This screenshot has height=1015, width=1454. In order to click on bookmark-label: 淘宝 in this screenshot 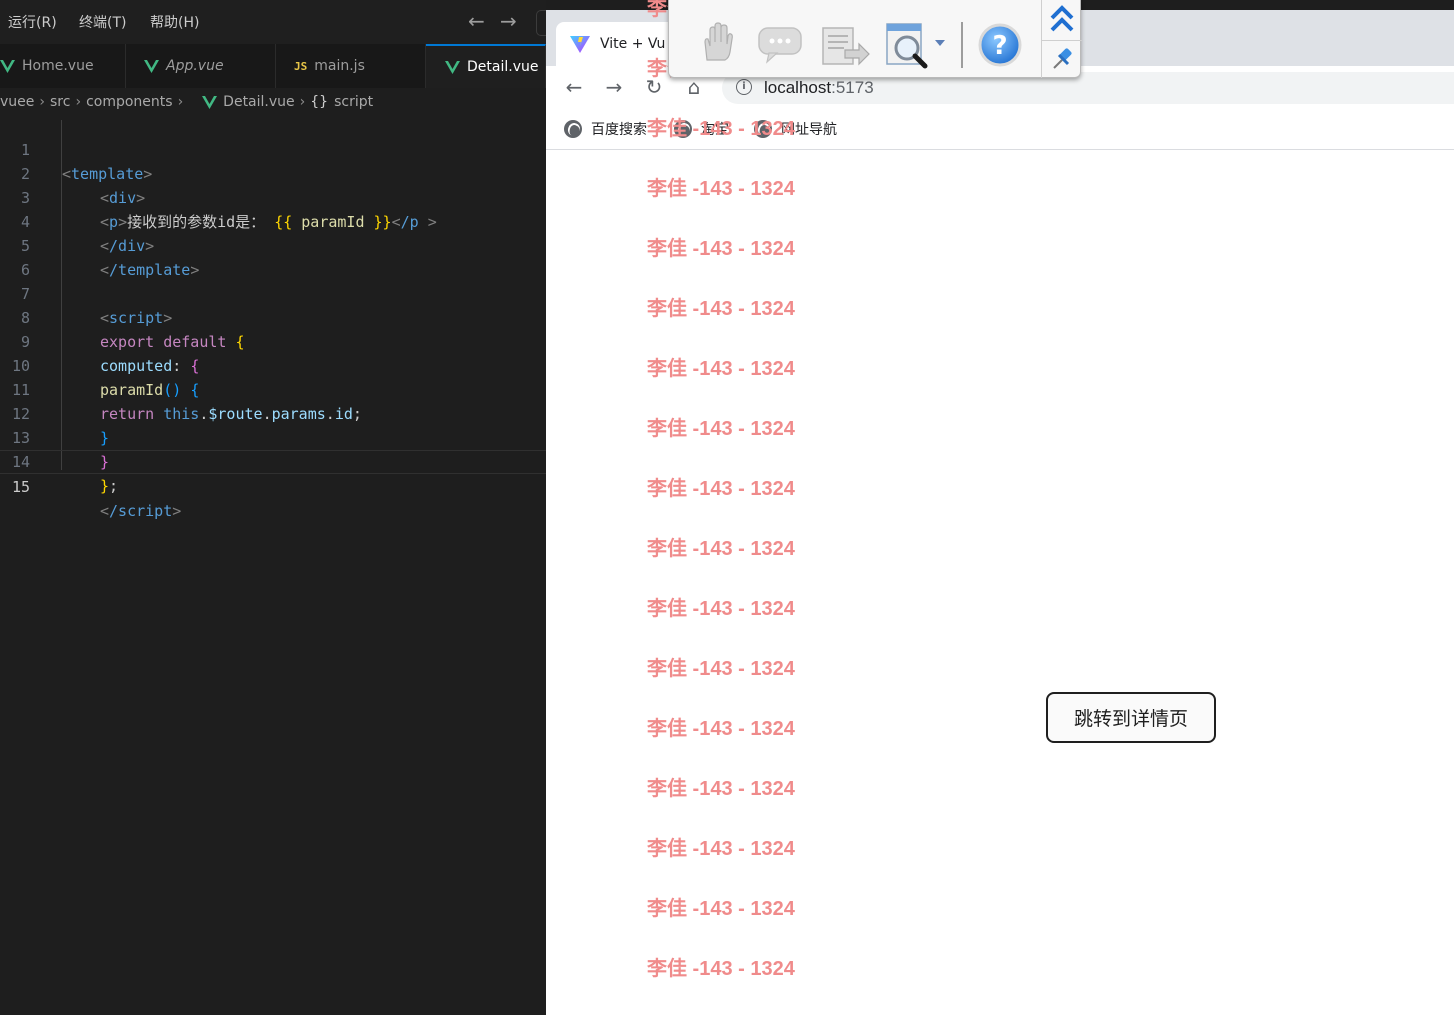, I will do `click(715, 130)`.